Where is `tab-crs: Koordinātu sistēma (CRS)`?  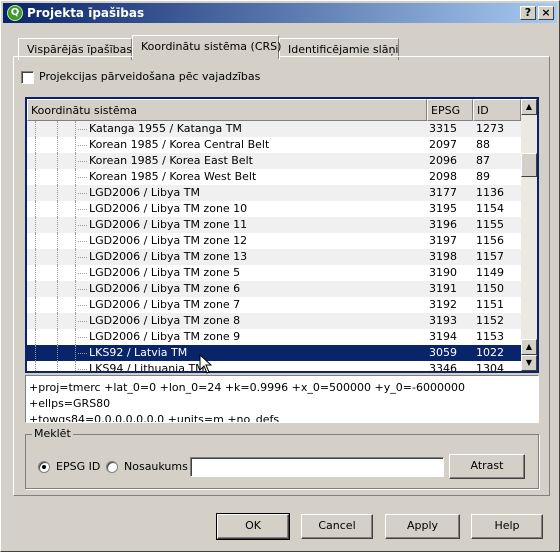 tab-crs: Koordinātu sistēma (CRS) is located at coordinates (206, 47).